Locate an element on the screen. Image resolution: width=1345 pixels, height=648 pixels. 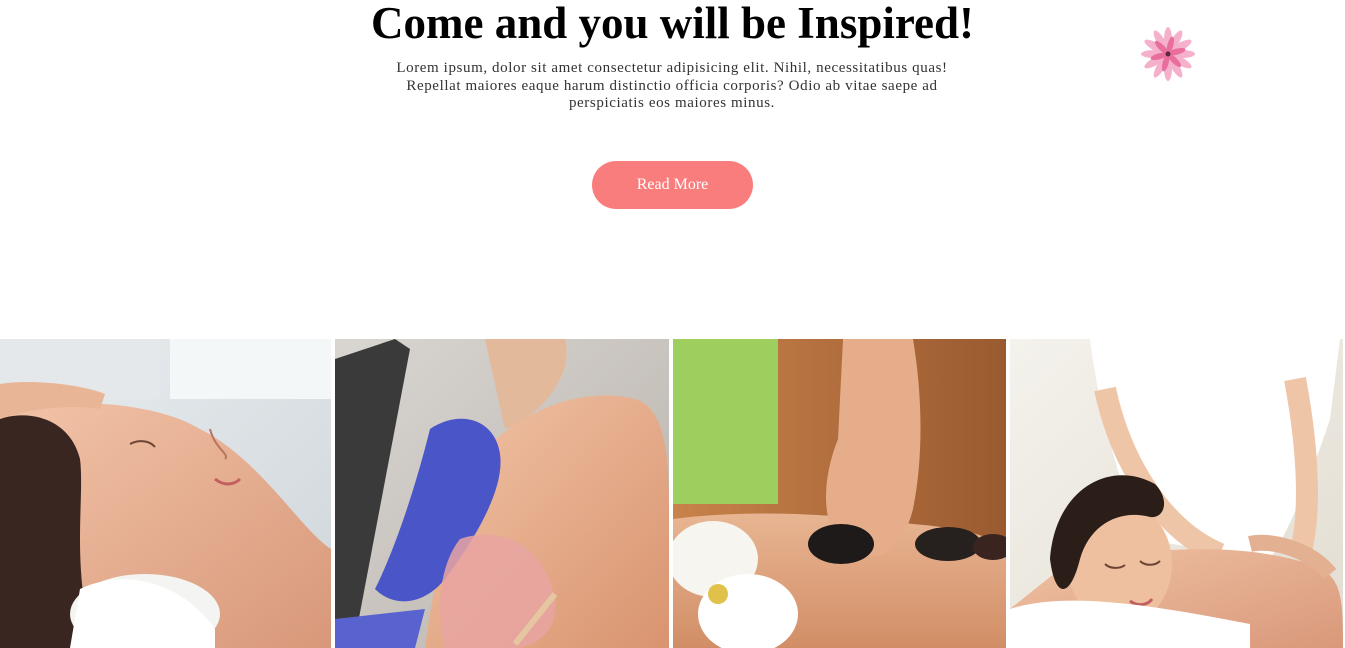
read-more-button: Read More is located at coordinates (672, 185).